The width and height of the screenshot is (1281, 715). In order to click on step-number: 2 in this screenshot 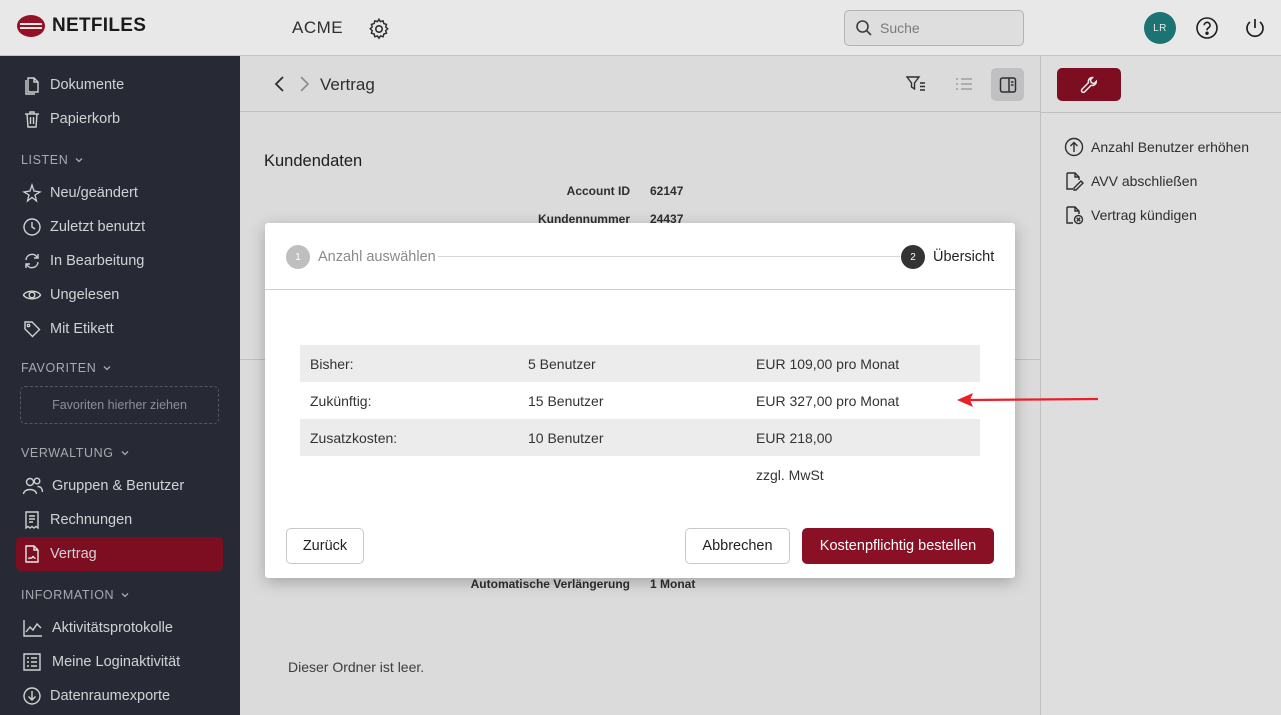, I will do `click(913, 257)`.